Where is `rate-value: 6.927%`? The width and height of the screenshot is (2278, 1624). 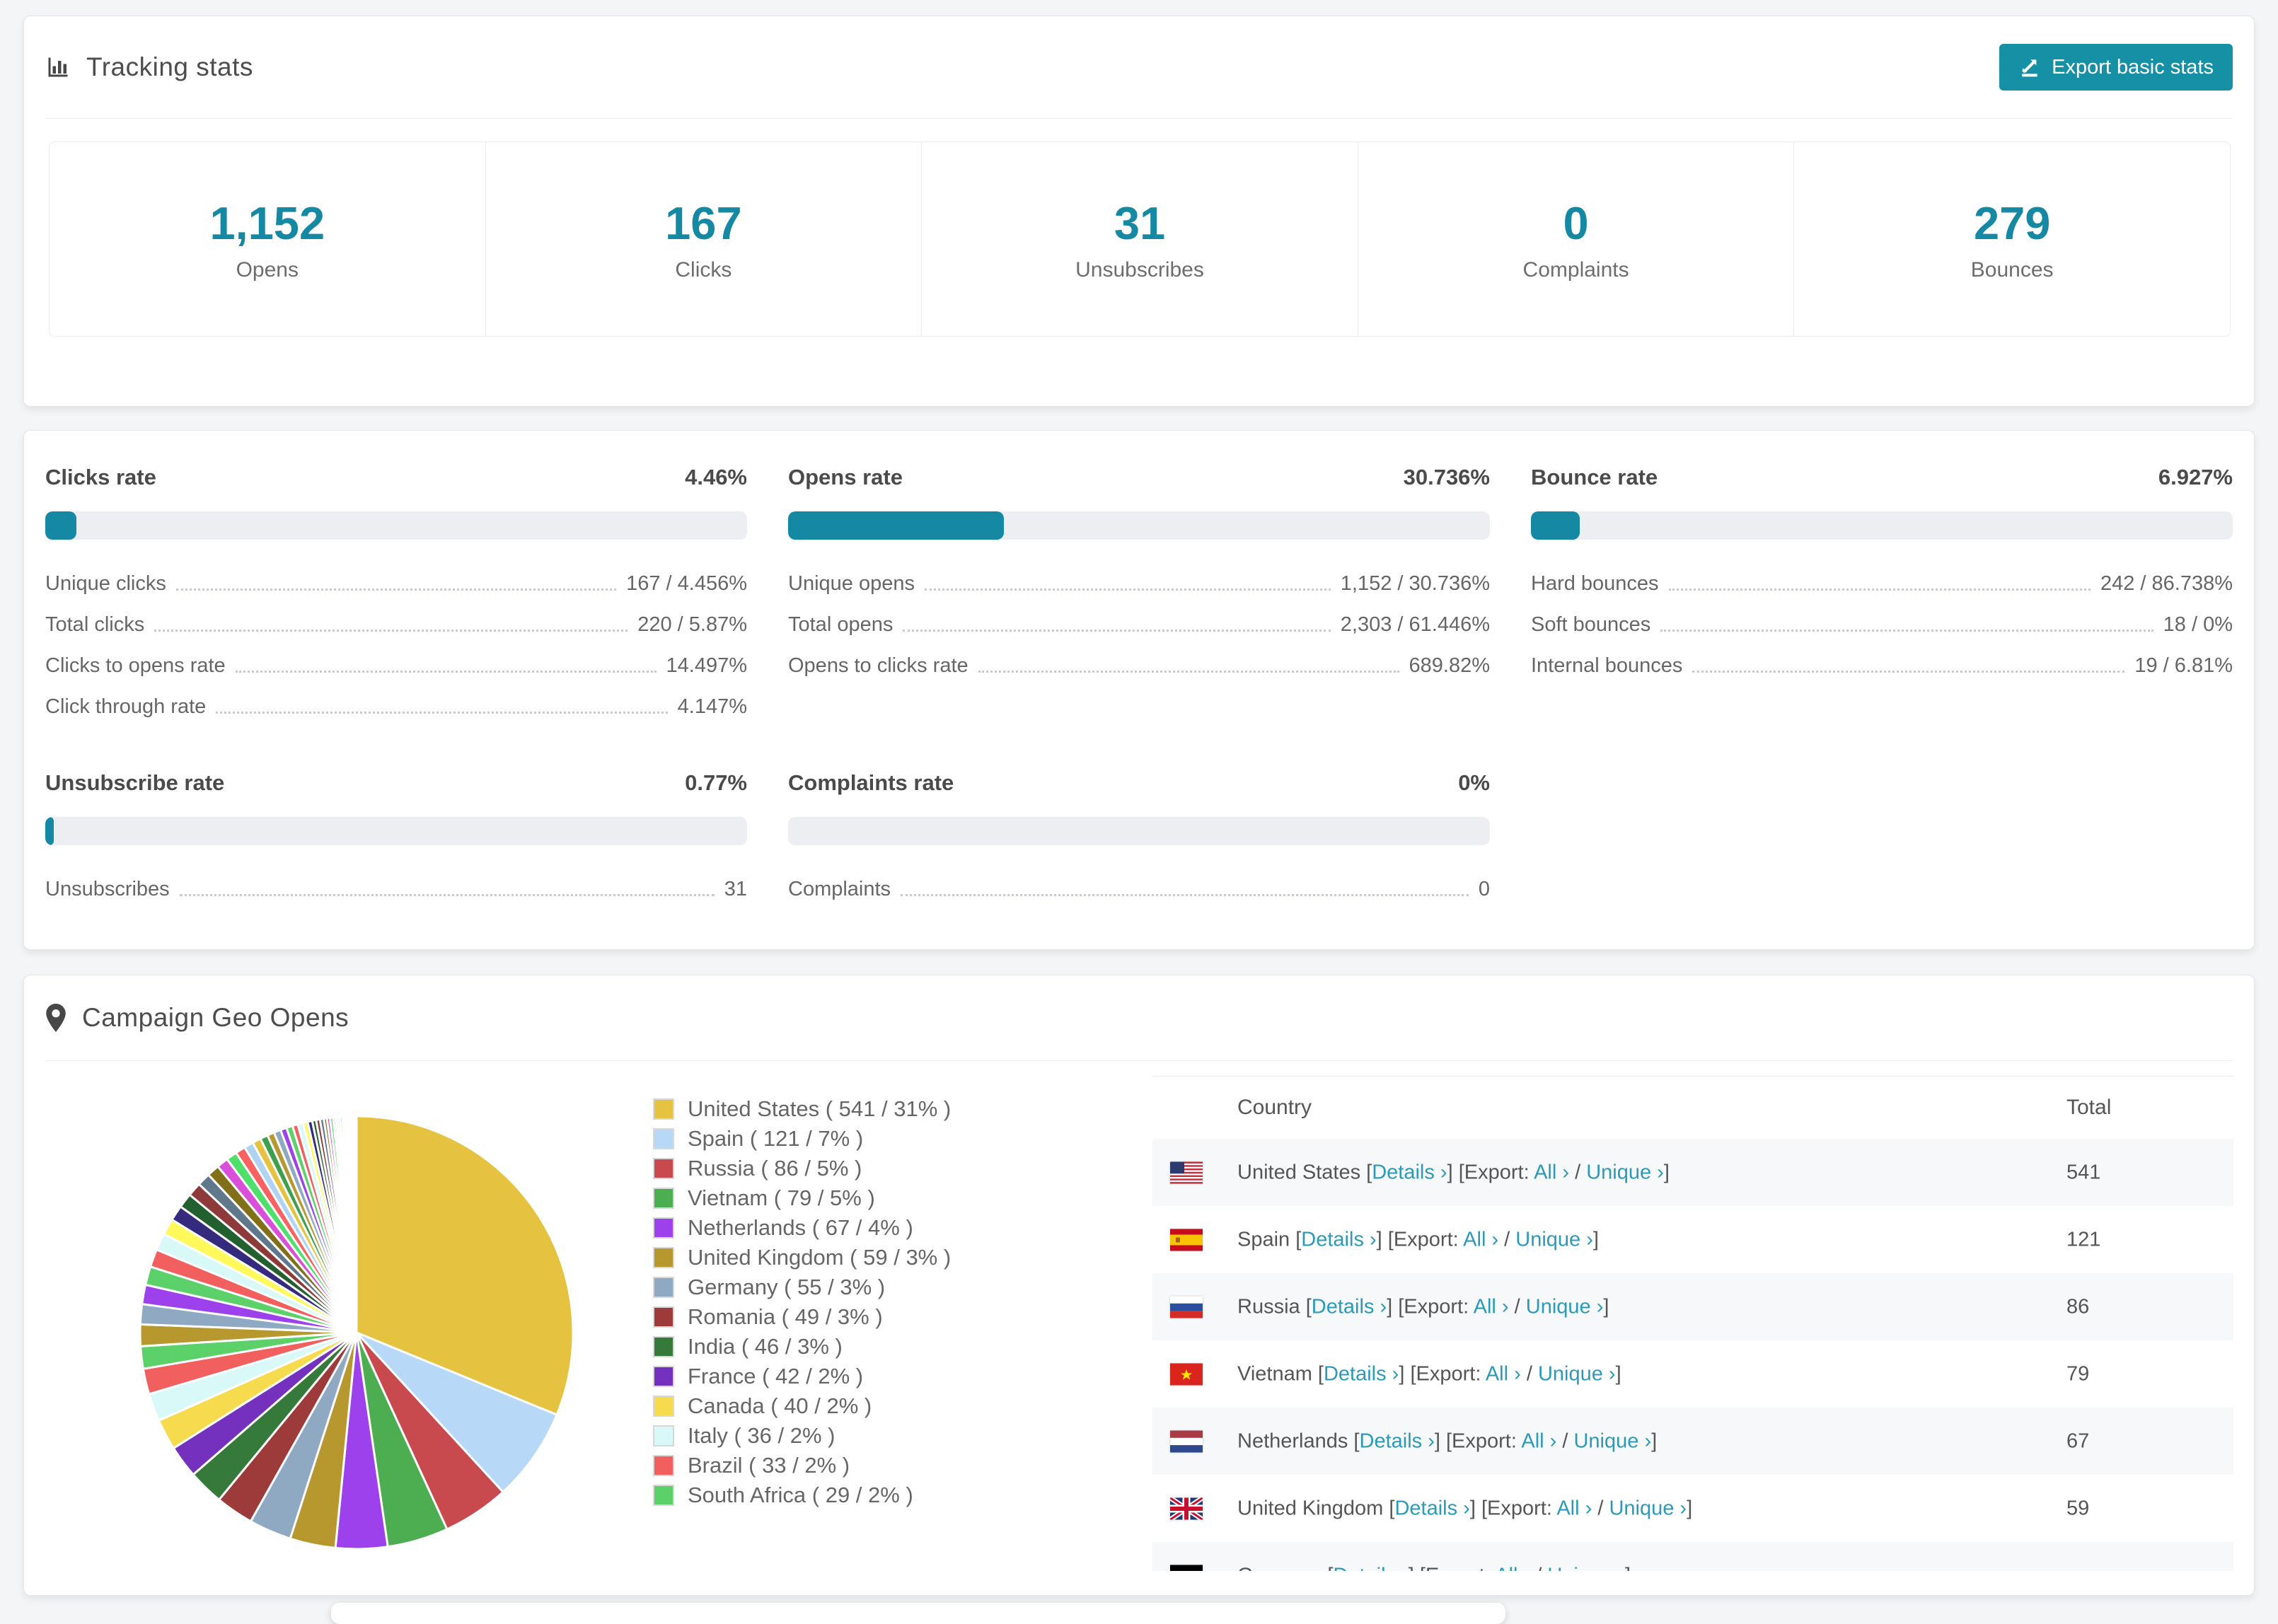
rate-value: 6.927% is located at coordinates (2195, 477).